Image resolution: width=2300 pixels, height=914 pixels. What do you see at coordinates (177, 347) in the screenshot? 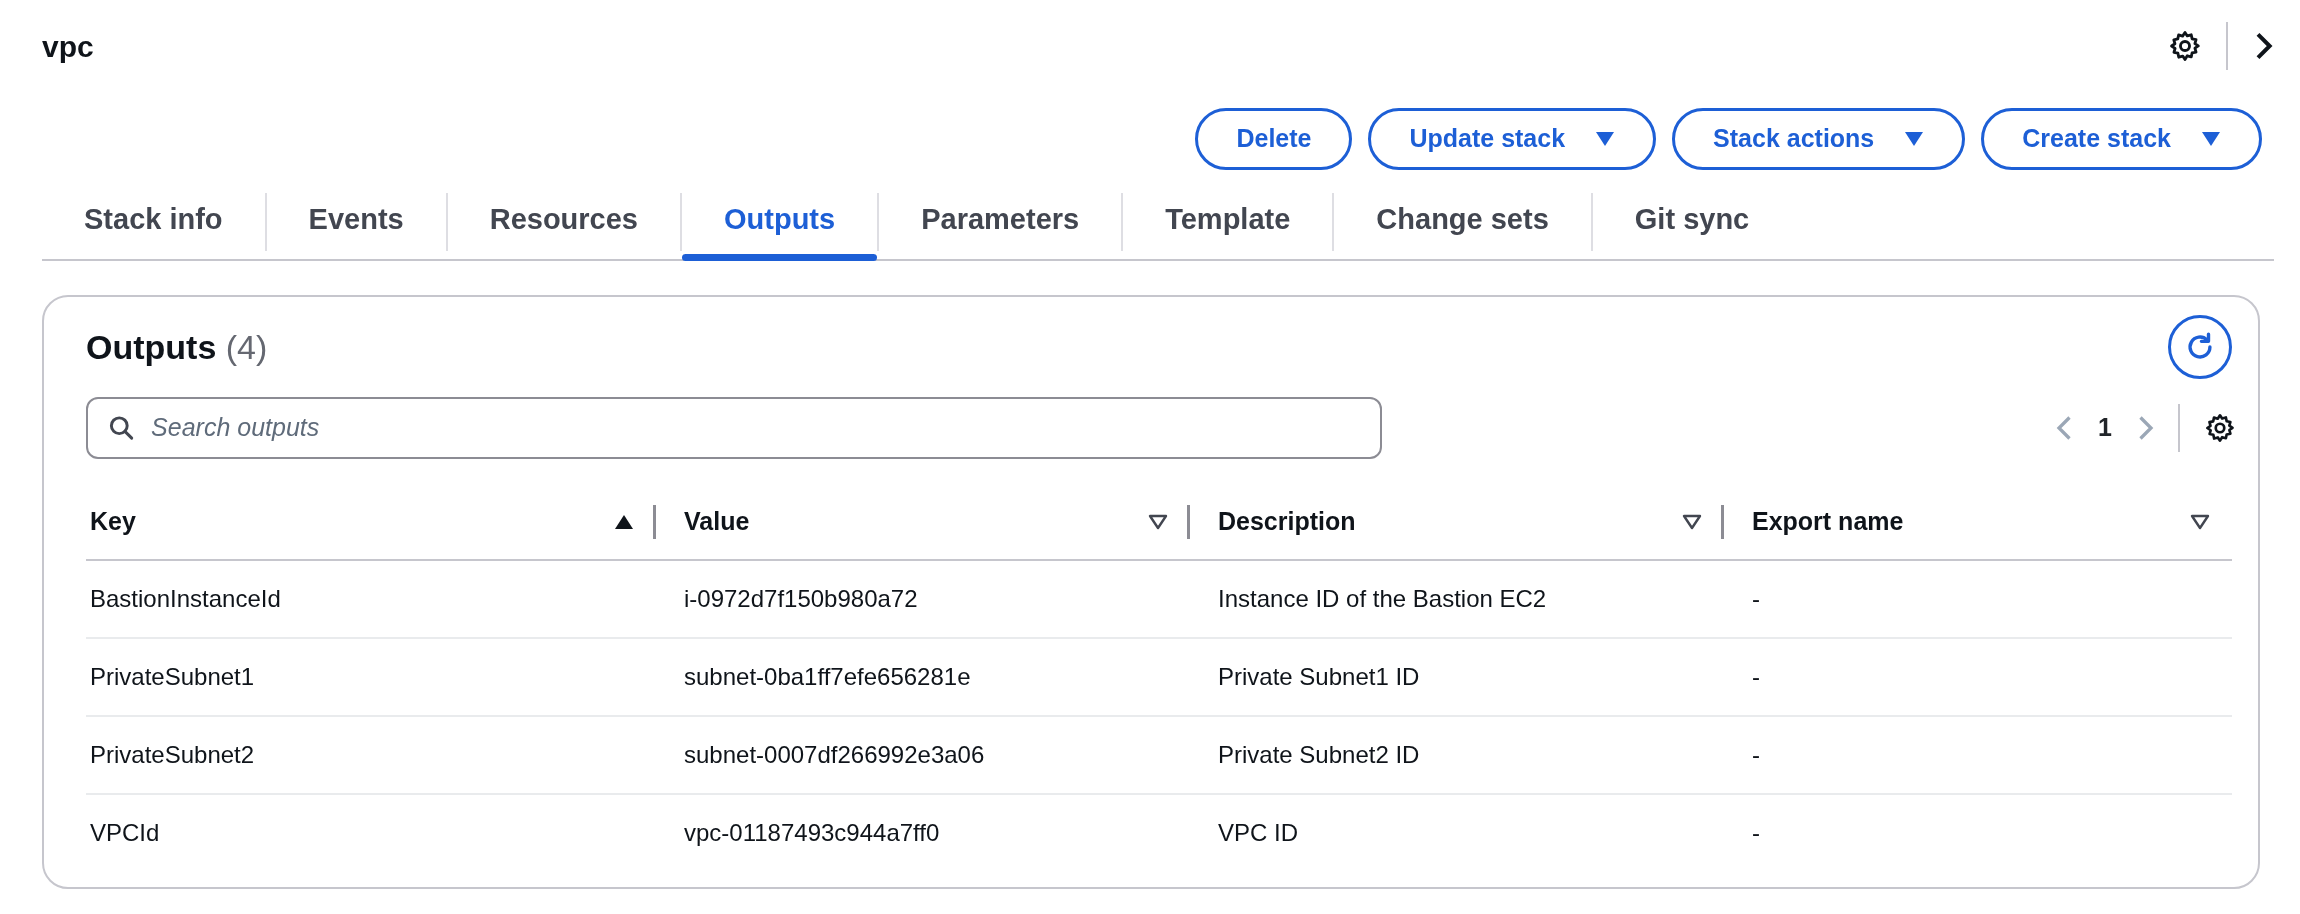
I see `panel-heading: Outputs (4)` at bounding box center [177, 347].